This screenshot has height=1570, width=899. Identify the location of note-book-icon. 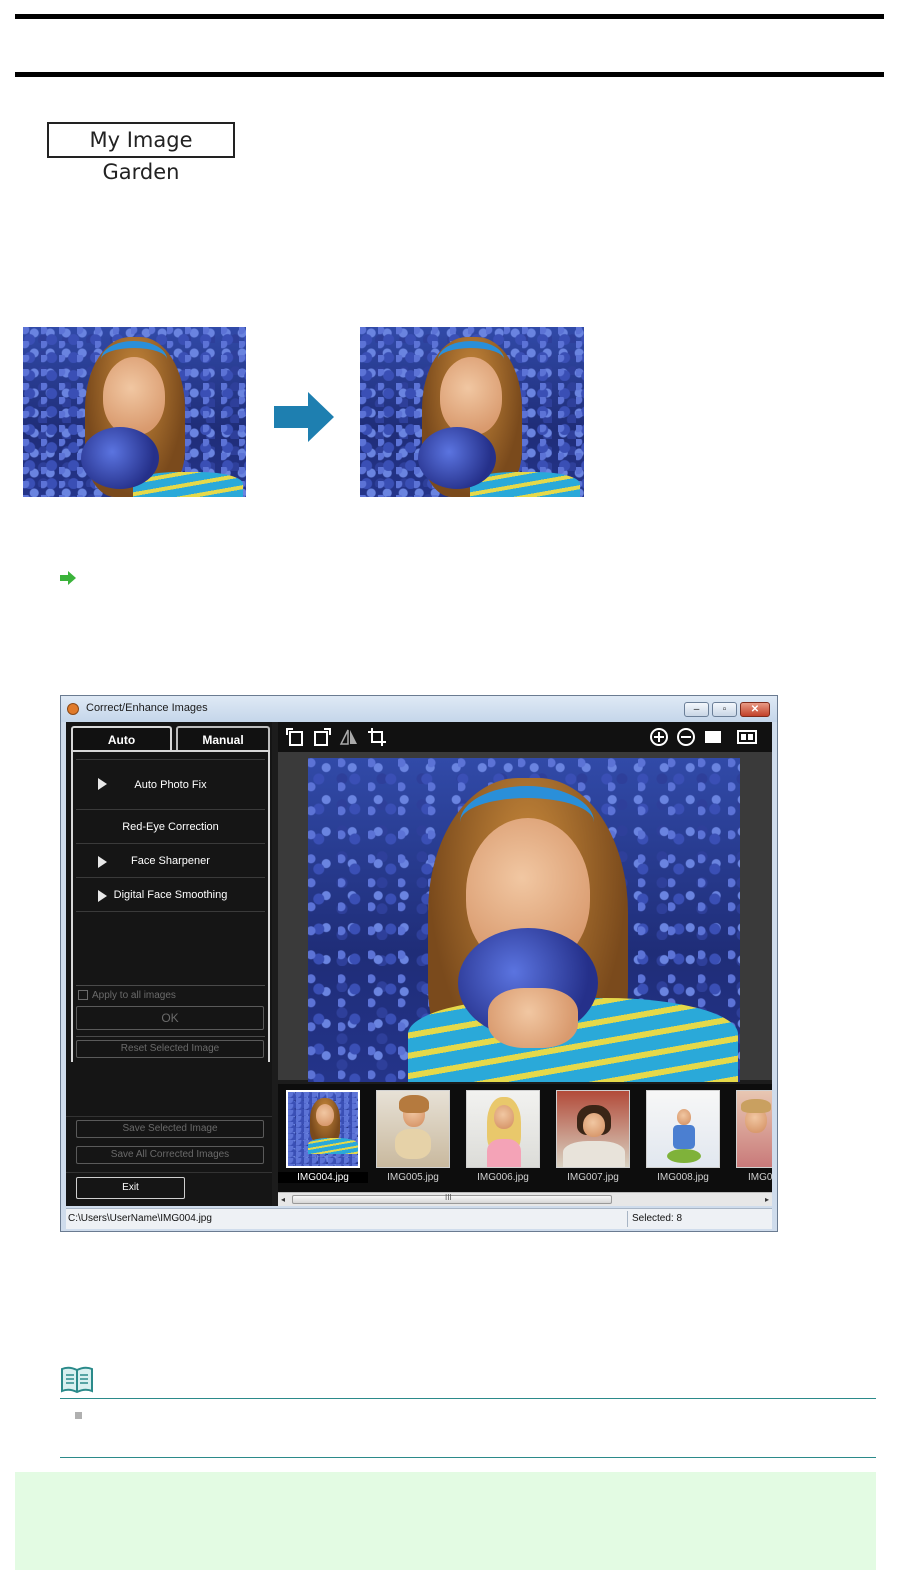
(77, 1380).